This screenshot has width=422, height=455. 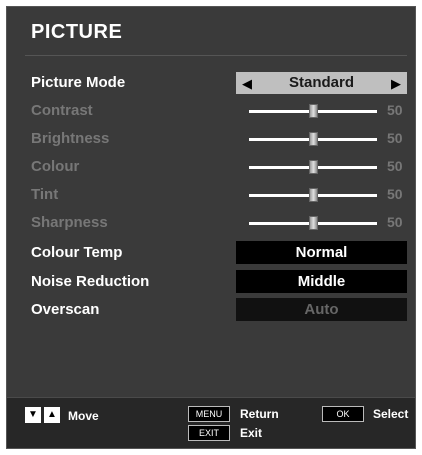 What do you see at coordinates (211, 223) in the screenshot?
I see `sharpness-row: Sharpness 50` at bounding box center [211, 223].